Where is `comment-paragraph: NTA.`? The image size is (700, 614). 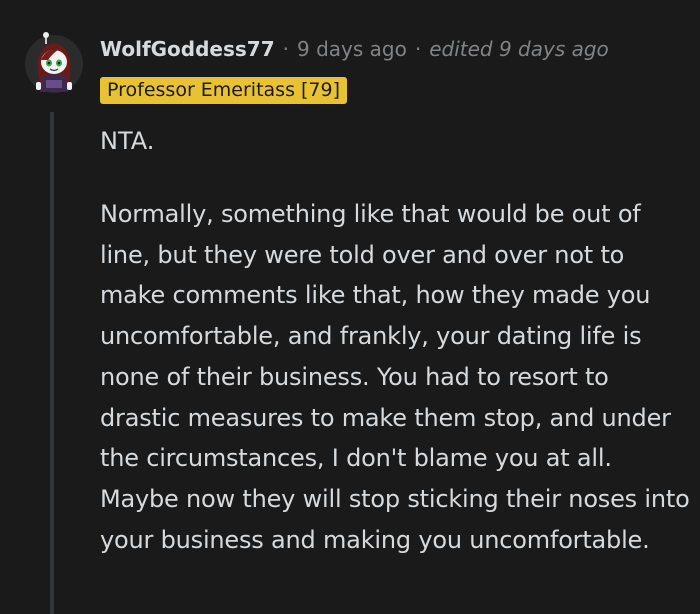
comment-paragraph: NTA. is located at coordinates (127, 141).